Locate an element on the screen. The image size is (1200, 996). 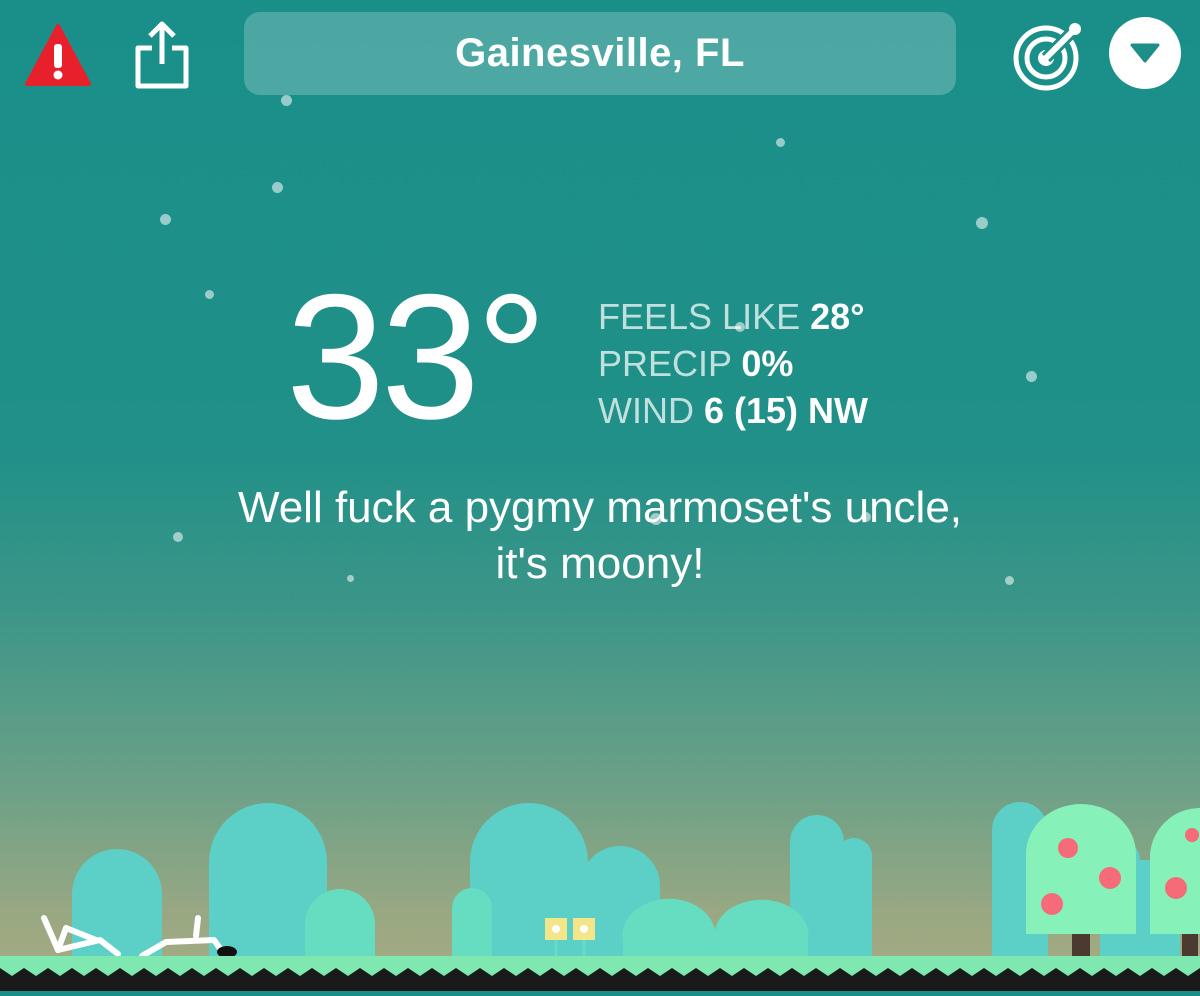
wind-label: WIND is located at coordinates (646, 410).